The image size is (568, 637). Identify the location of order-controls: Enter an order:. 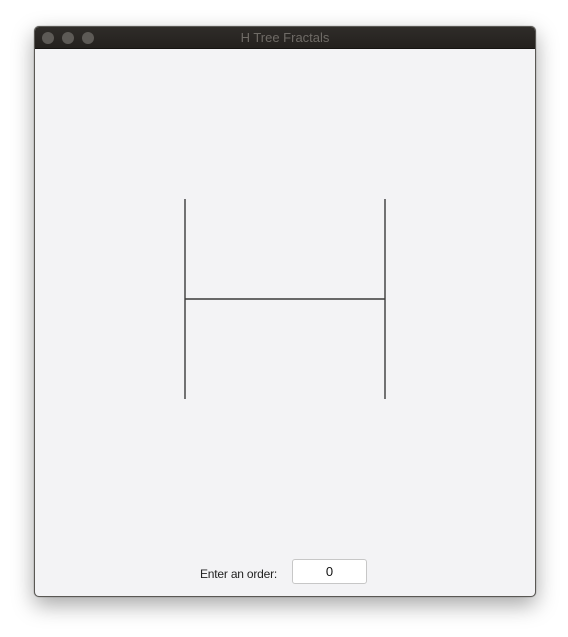
(285, 573).